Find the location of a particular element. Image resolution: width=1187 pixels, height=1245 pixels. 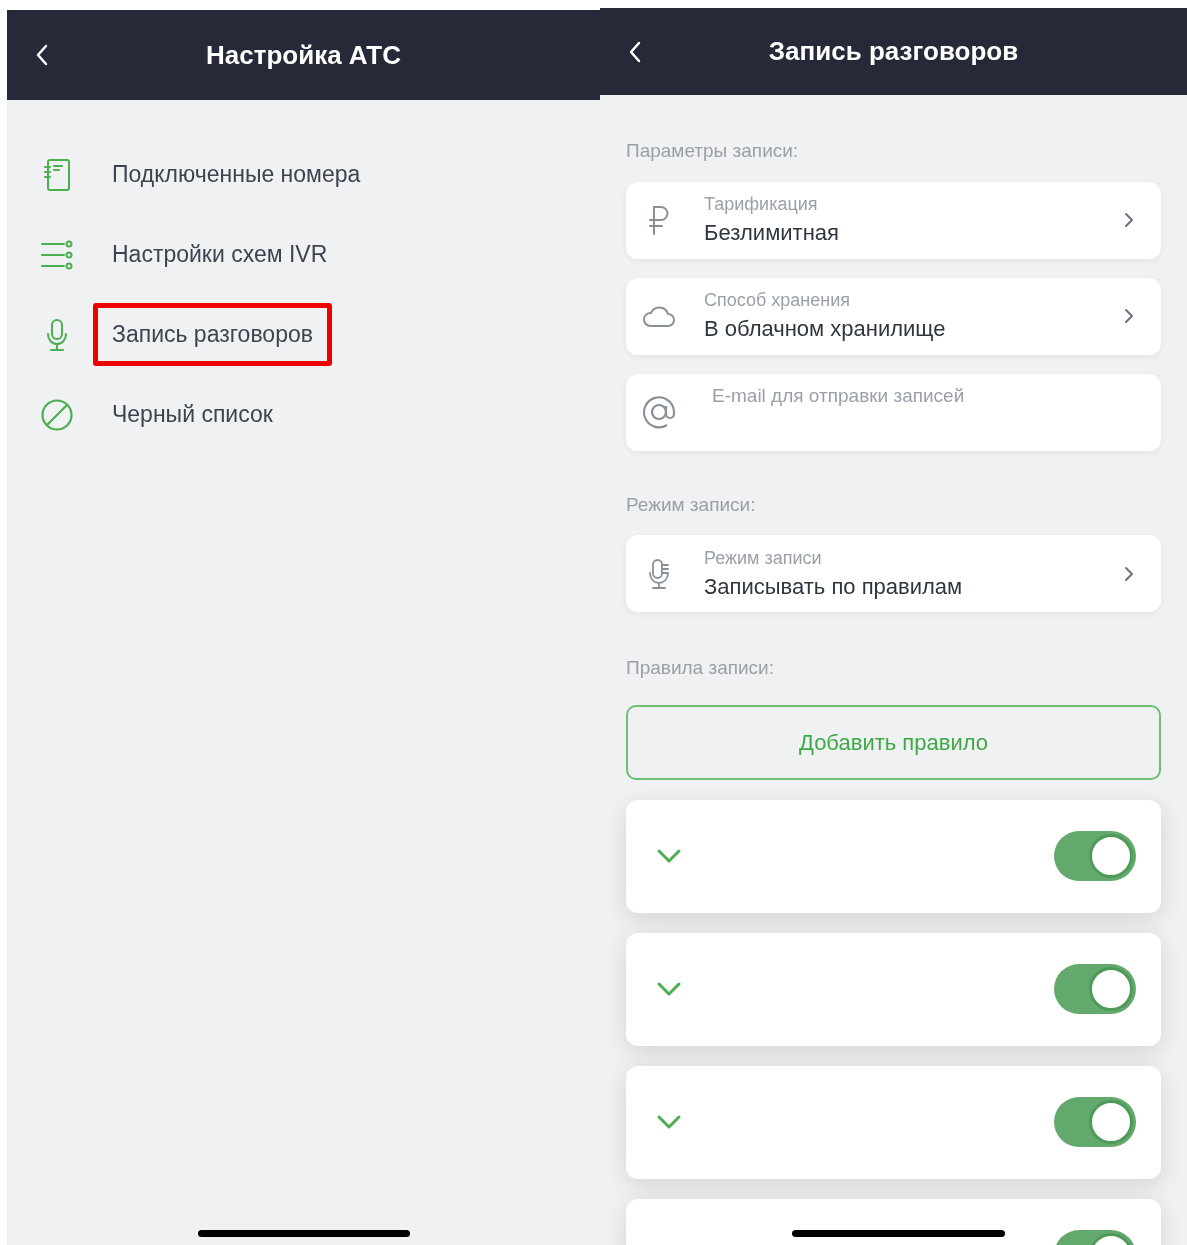

field-value: Безлимитная is located at coordinates (772, 233).